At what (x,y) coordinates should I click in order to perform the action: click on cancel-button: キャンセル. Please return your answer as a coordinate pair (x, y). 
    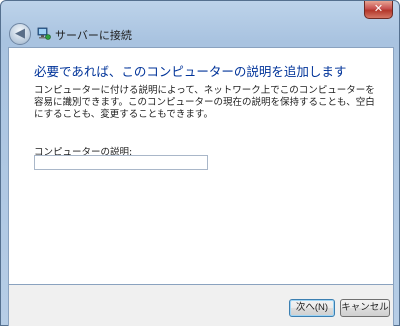
    Looking at the image, I should click on (365, 308).